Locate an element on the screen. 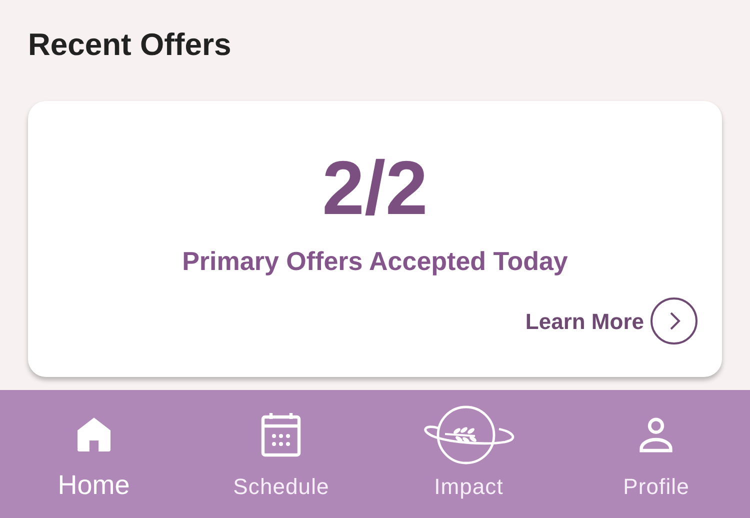  offer-count: 2/2 is located at coordinates (375, 188).